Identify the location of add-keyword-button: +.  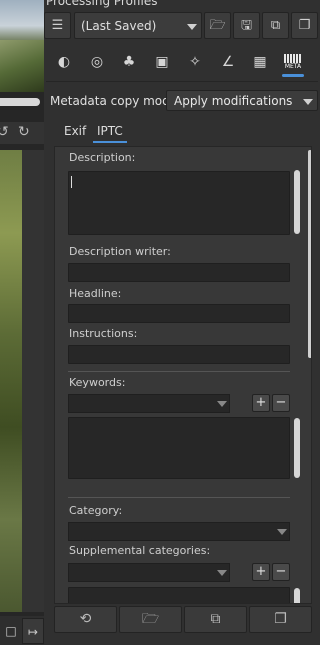
(261, 403).